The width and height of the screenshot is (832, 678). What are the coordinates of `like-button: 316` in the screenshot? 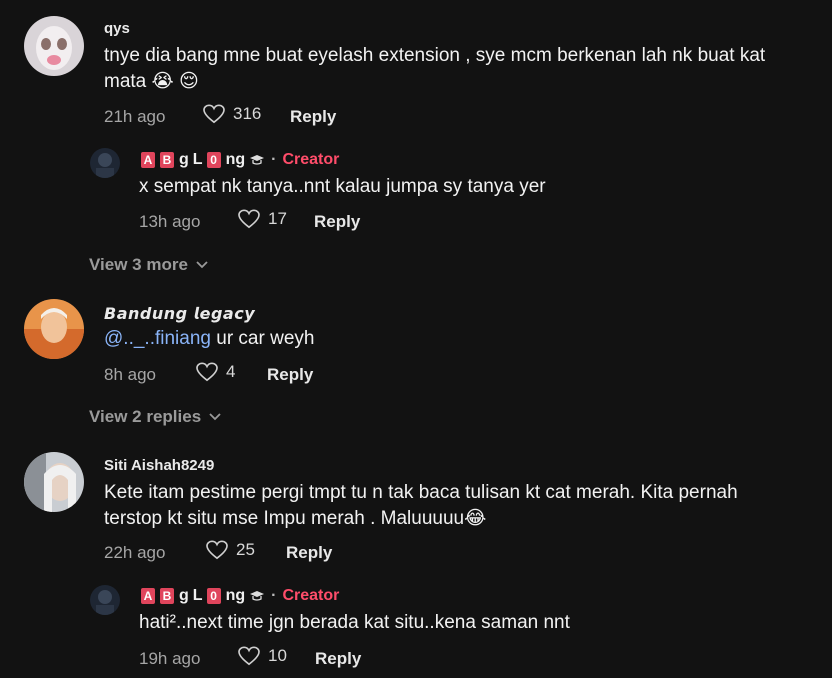 It's located at (232, 114).